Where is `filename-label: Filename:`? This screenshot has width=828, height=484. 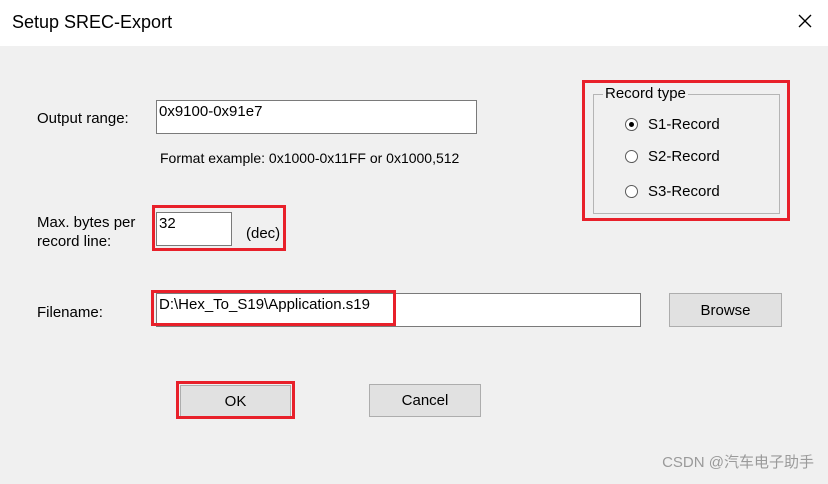
filename-label: Filename: is located at coordinates (70, 312).